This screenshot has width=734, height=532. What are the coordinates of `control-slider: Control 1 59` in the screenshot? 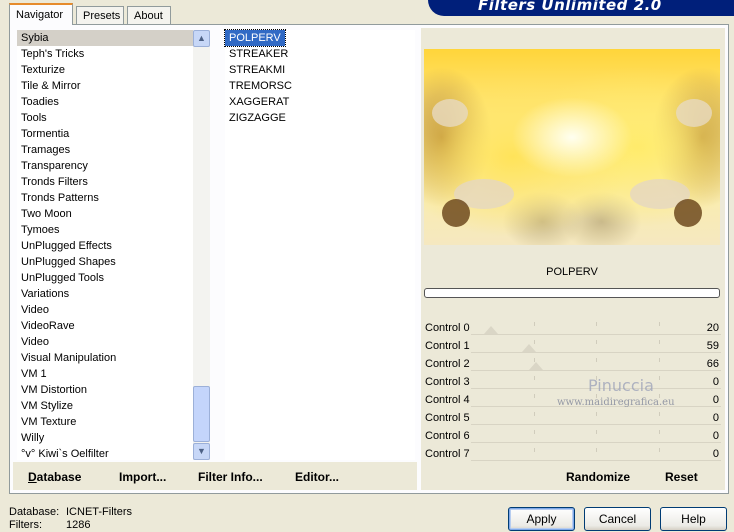 It's located at (573, 347).